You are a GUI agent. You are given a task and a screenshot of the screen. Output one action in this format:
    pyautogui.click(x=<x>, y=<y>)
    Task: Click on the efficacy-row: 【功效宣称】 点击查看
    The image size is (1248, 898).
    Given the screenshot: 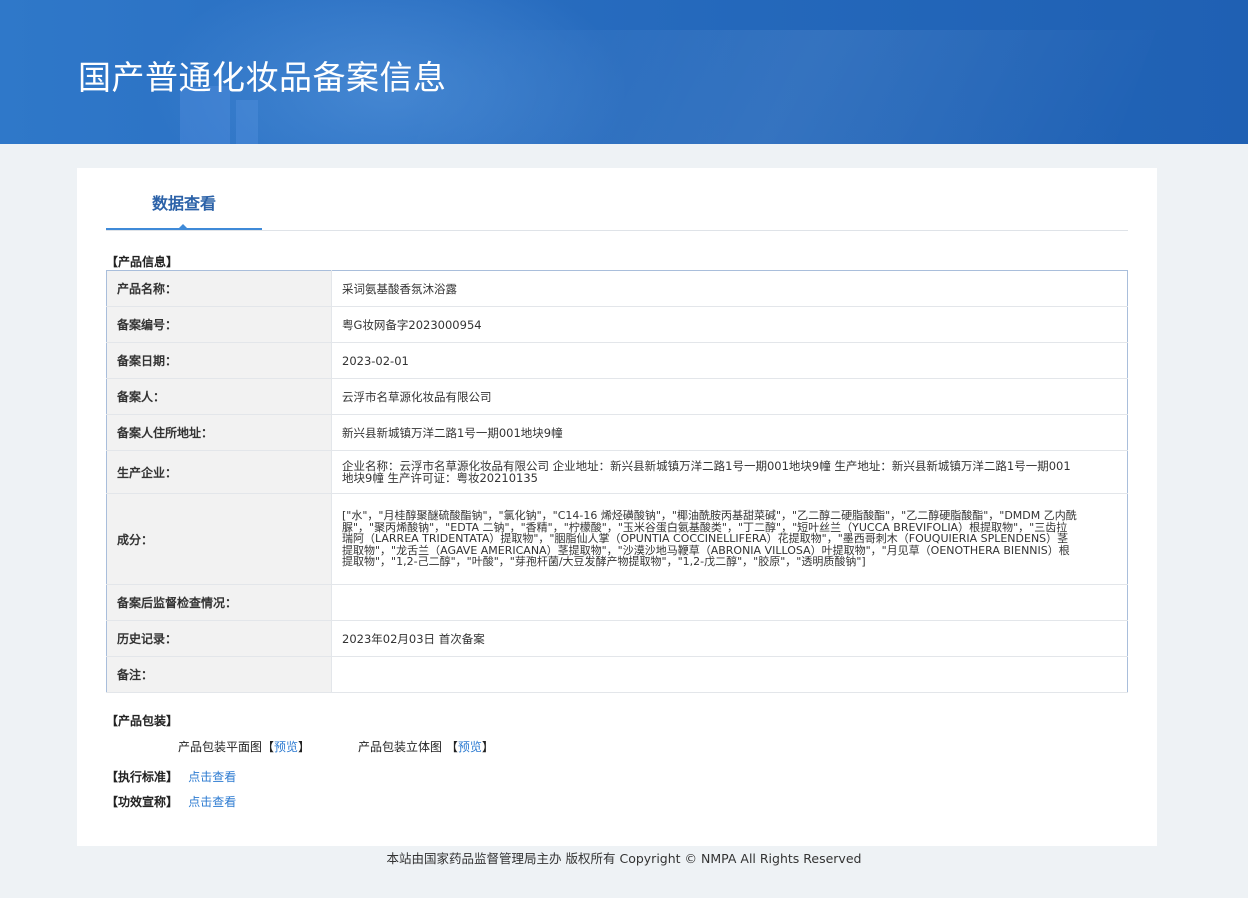 What is the action you would take?
    pyautogui.click(x=171, y=802)
    